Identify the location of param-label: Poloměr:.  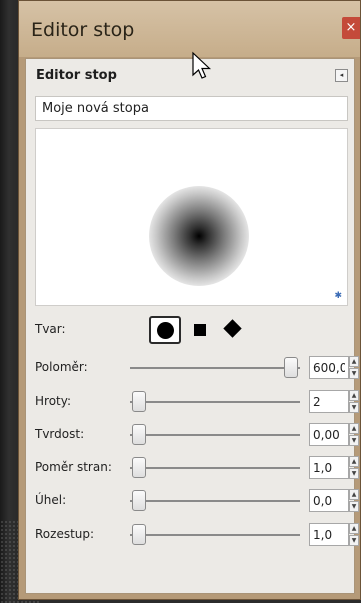
(61, 367).